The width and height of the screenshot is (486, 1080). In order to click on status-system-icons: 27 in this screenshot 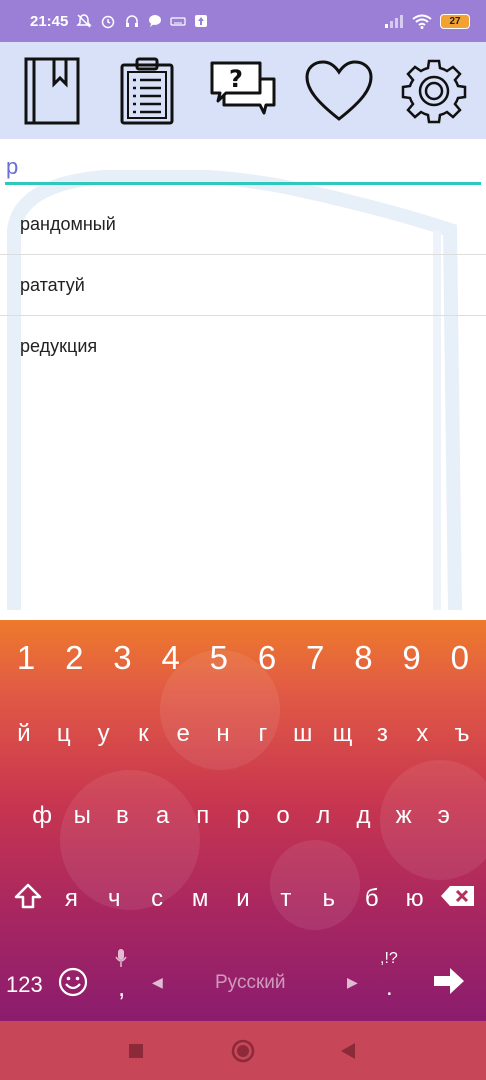, I will do `click(427, 21)`.